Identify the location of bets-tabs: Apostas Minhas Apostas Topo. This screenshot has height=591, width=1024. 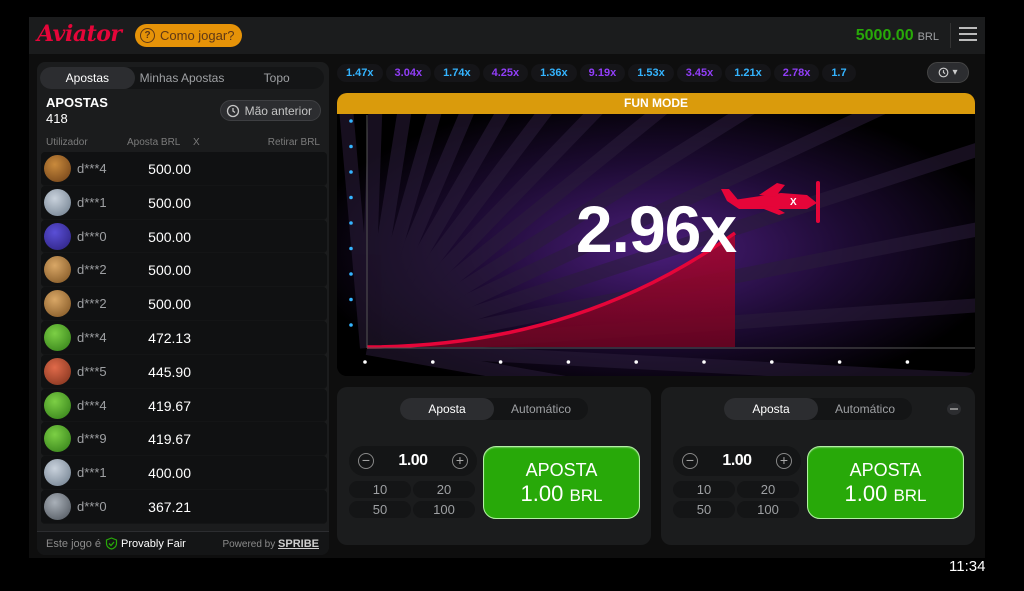
(182, 78).